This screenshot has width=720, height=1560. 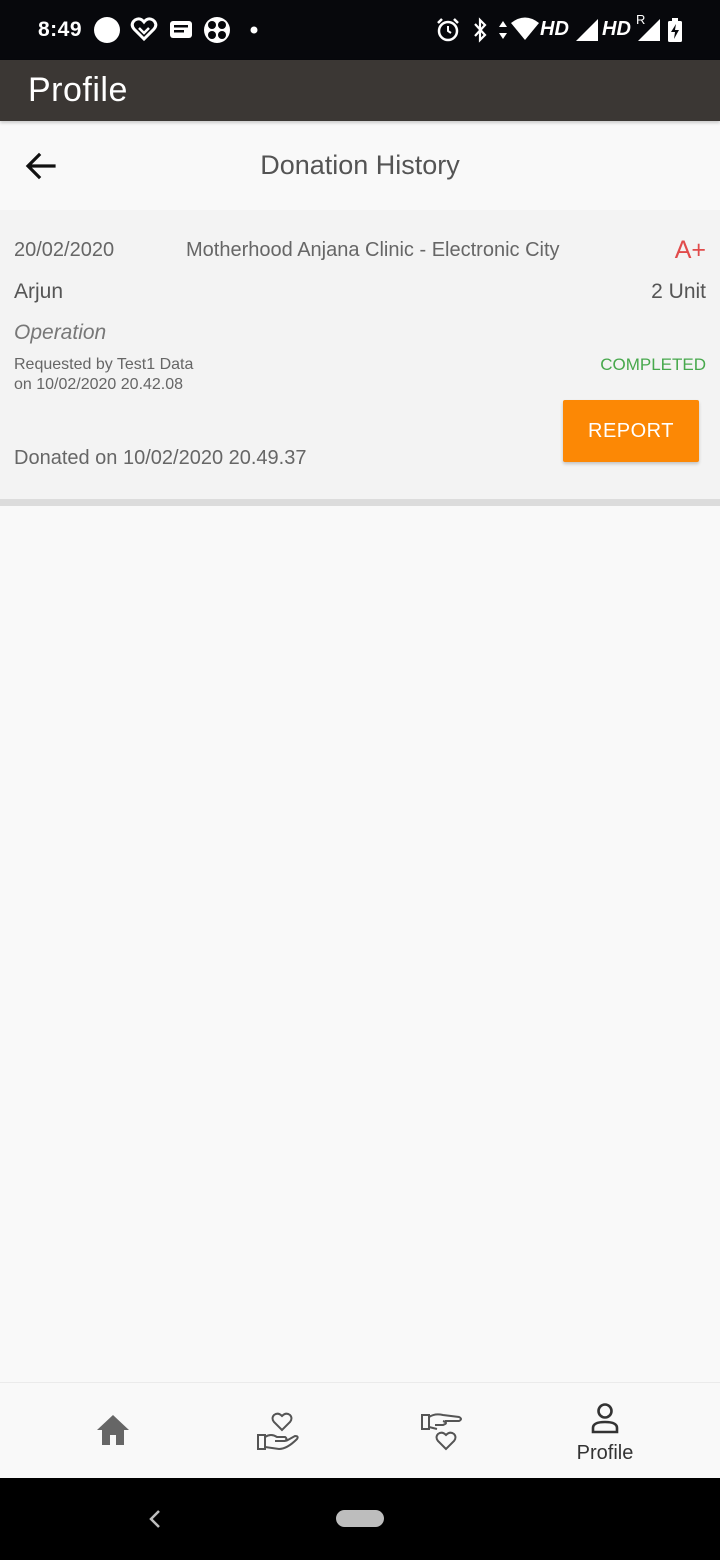 I want to click on heart-hand-icon, so click(x=278, y=1431).